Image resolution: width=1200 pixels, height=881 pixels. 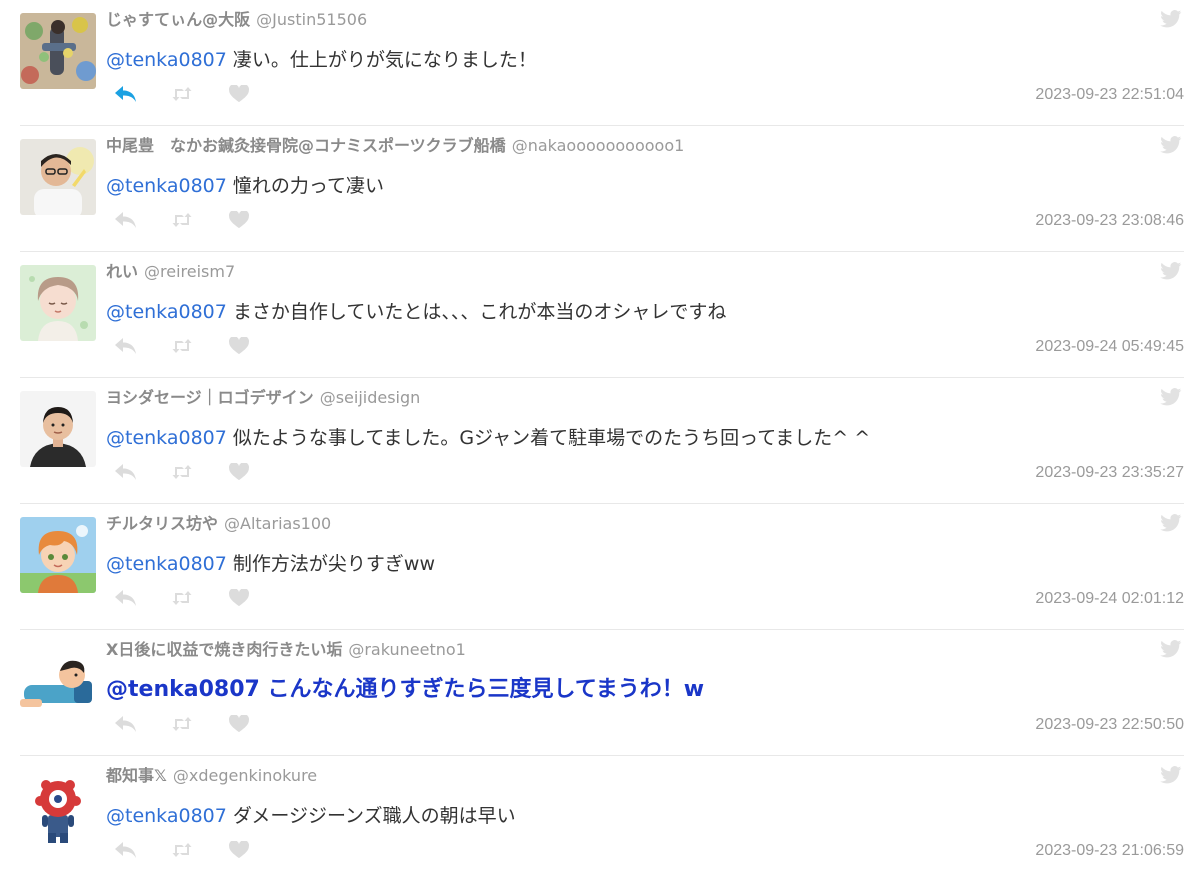 I want to click on user-handle: @xdegenkinokure, so click(x=245, y=775).